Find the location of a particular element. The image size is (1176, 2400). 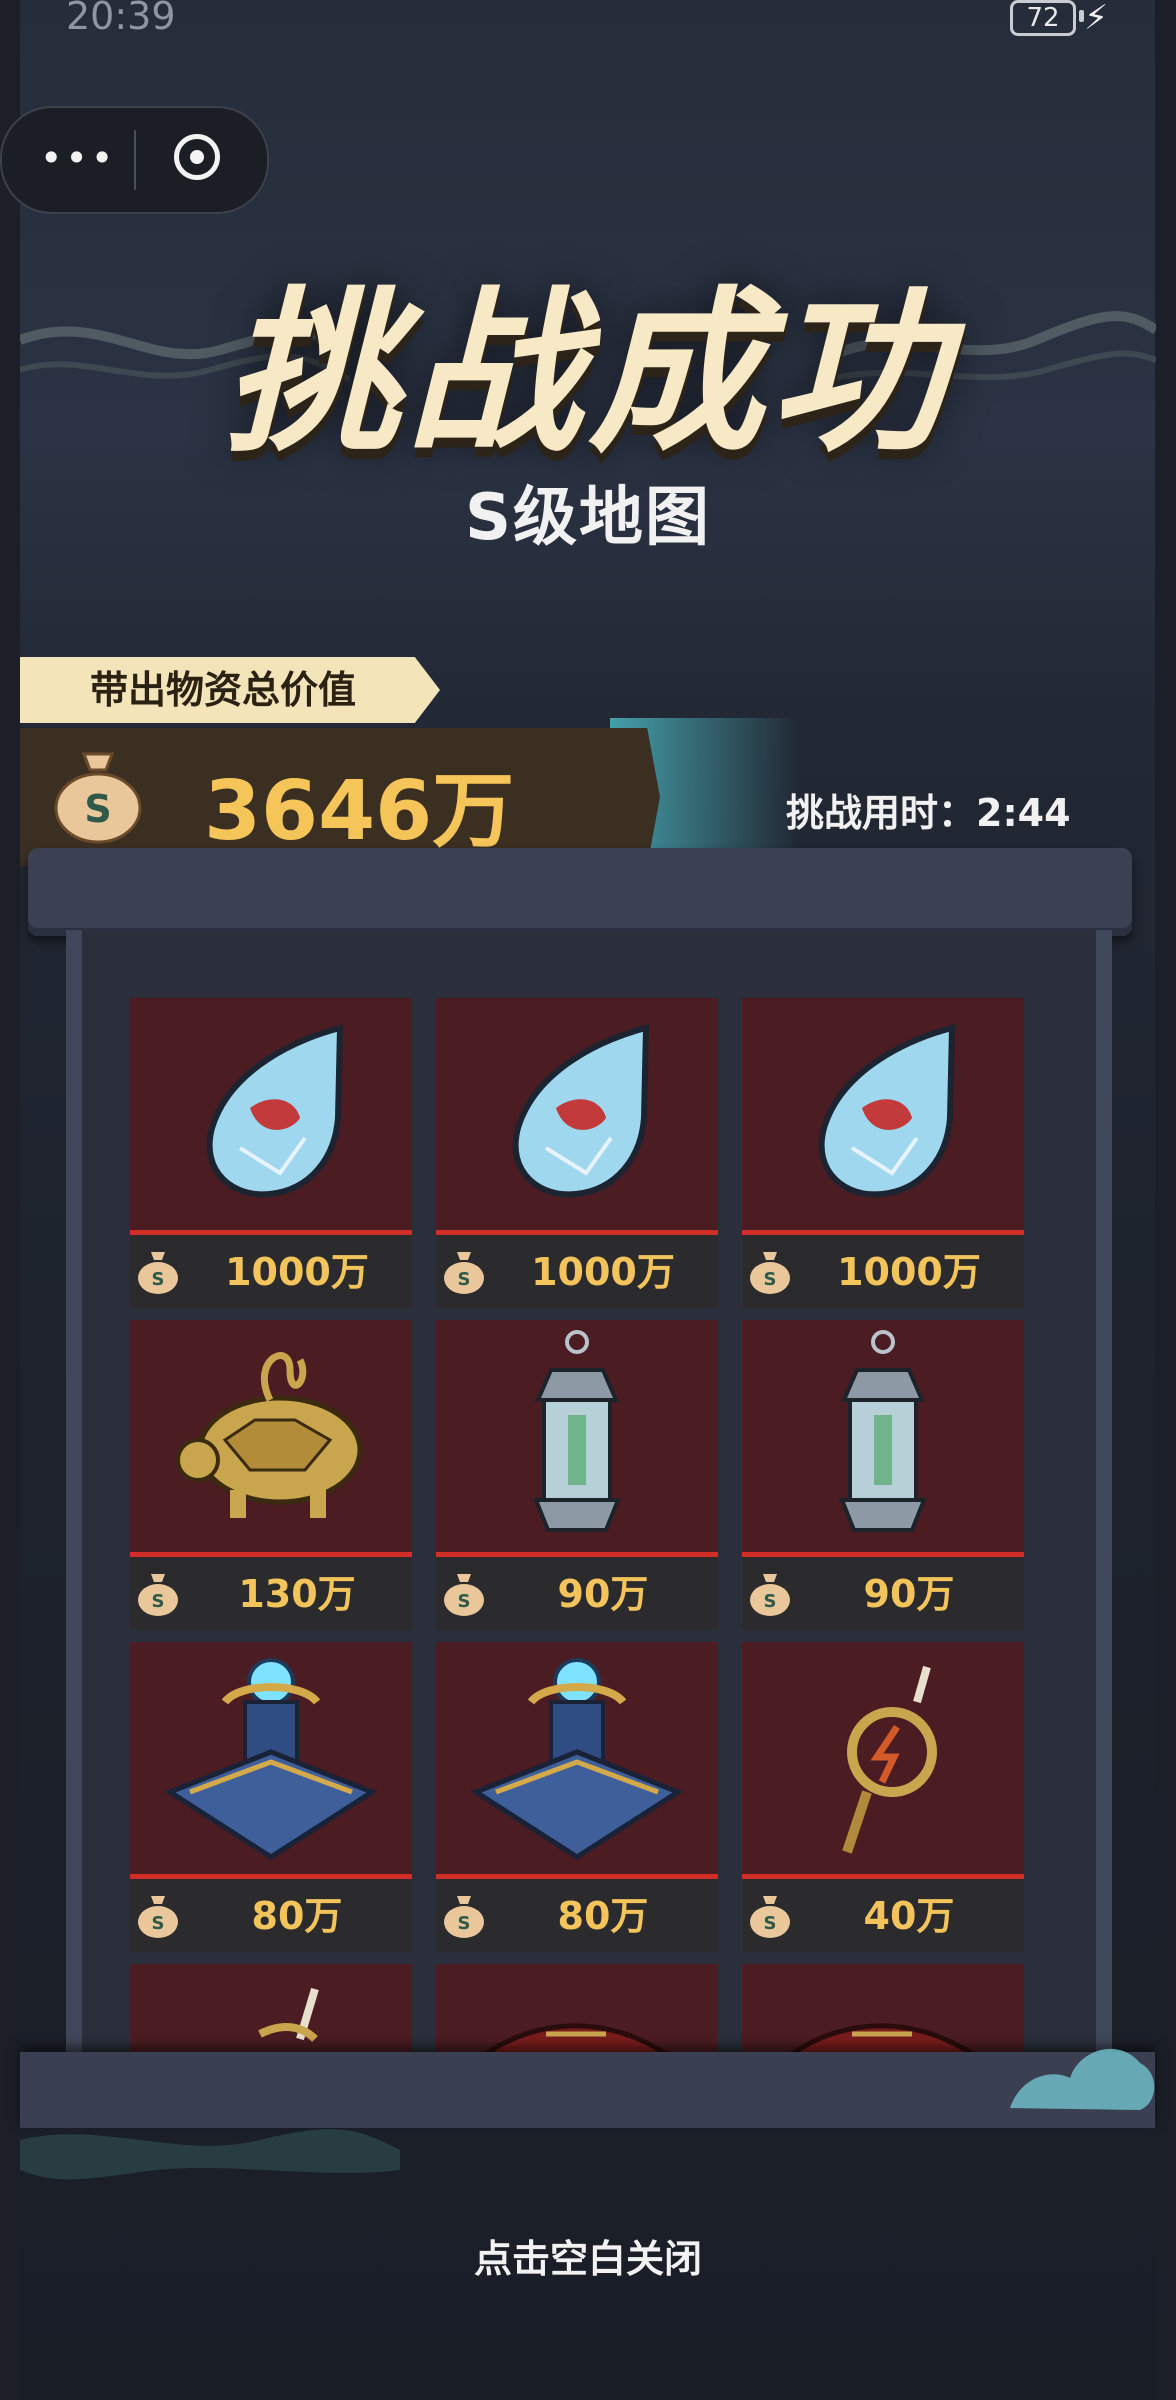

close-hint: 点击空白关闭 is located at coordinates (588, 2255).